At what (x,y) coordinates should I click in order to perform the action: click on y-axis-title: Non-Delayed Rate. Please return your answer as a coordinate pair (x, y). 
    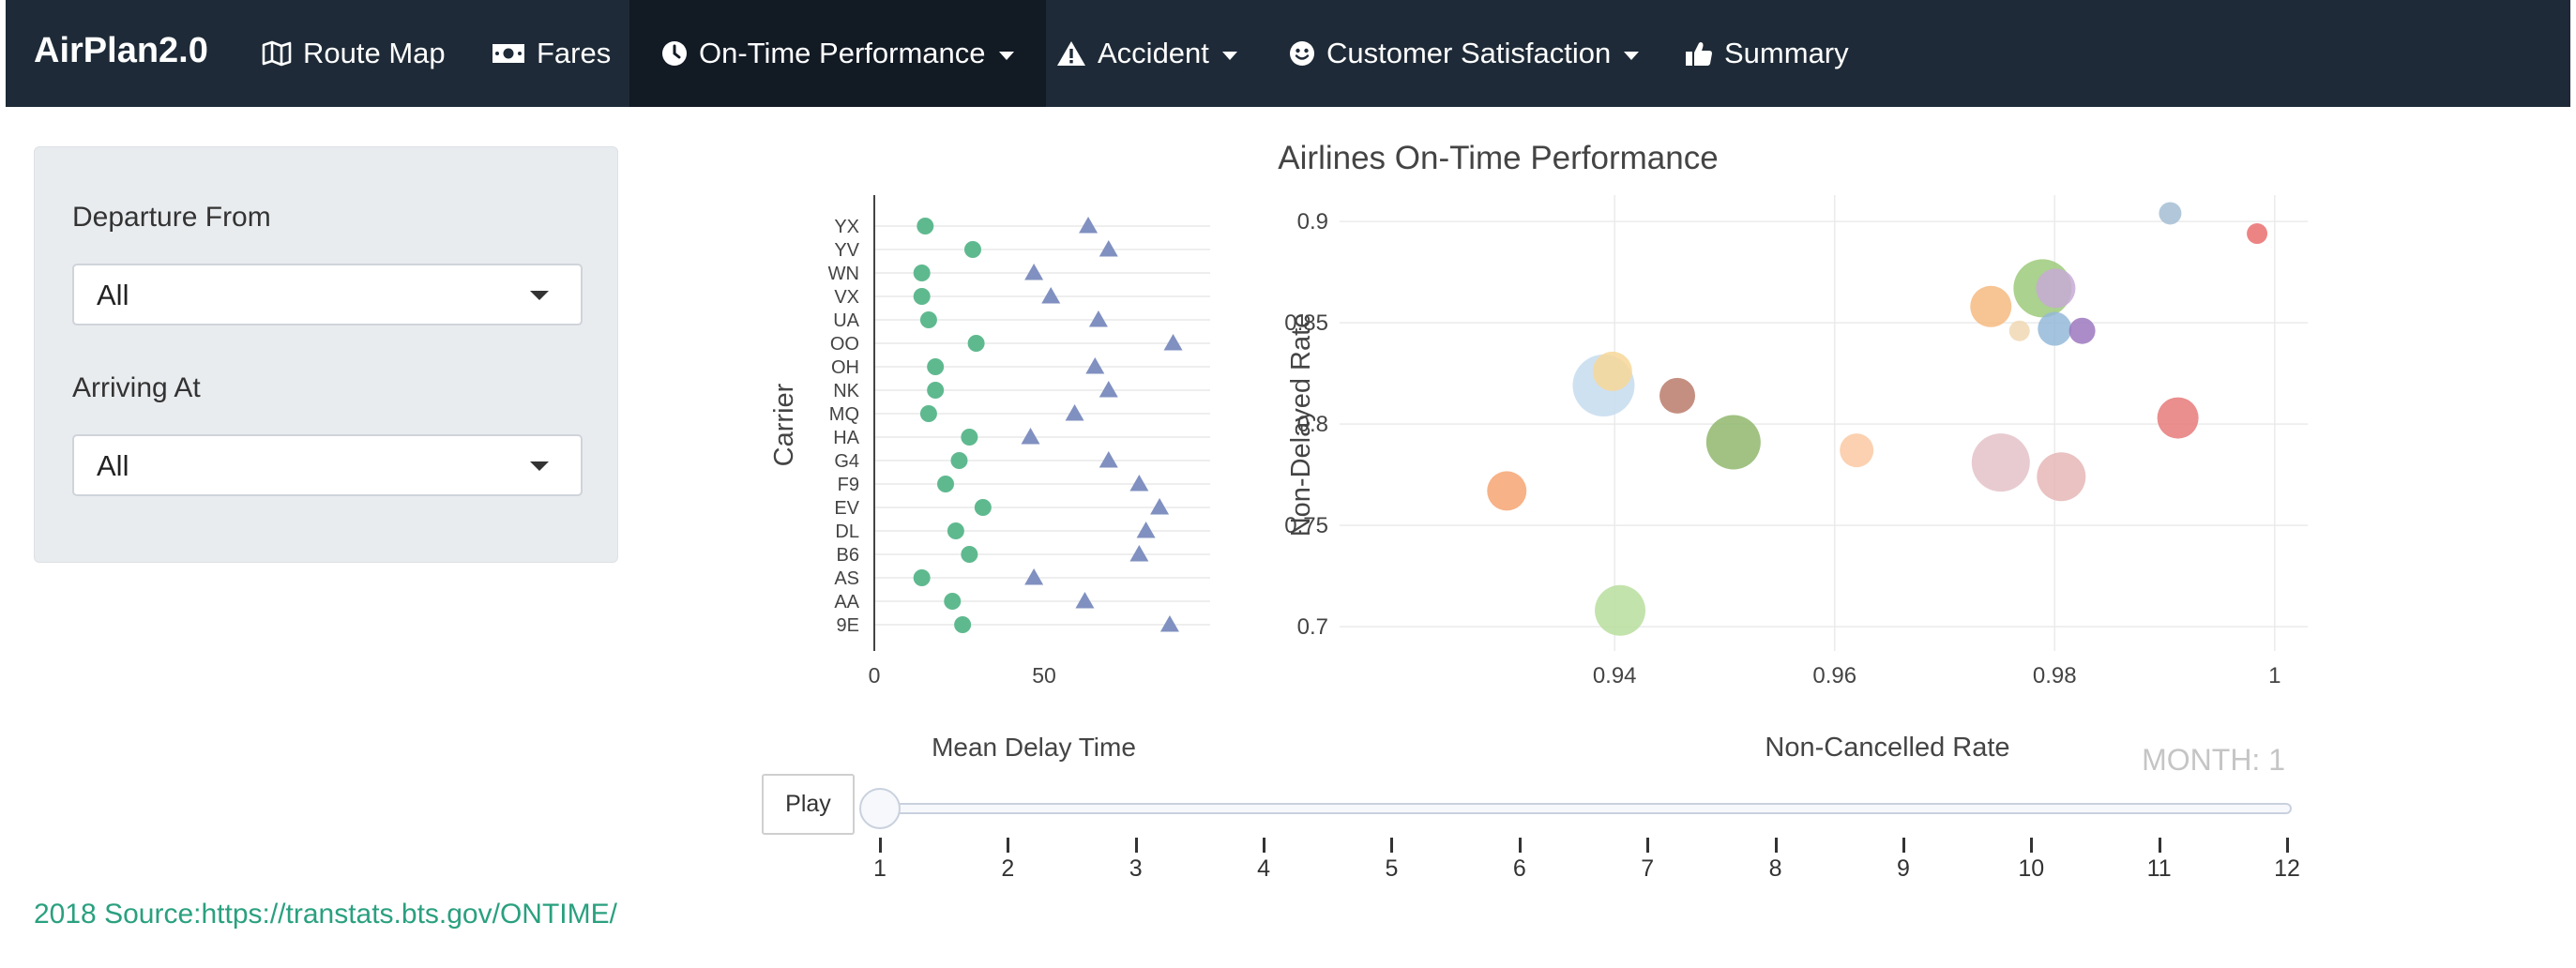
    Looking at the image, I should click on (1301, 425).